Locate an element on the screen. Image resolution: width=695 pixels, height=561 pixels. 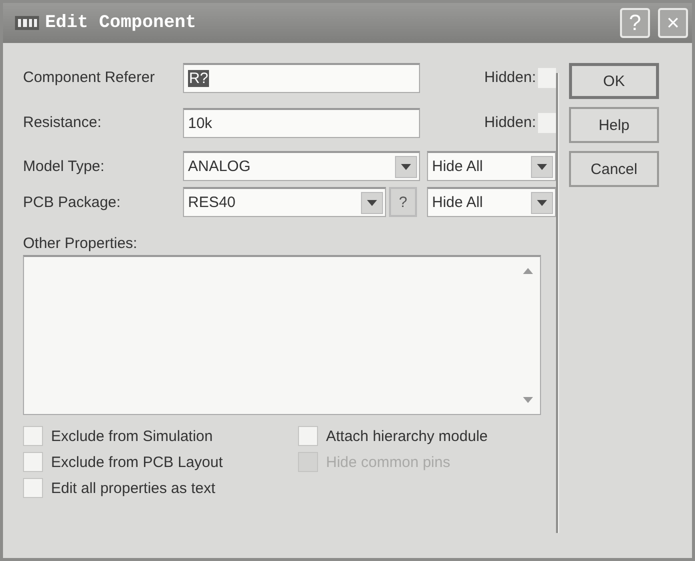
checkbox-label: Exclude from Simulation is located at coordinates (132, 436).